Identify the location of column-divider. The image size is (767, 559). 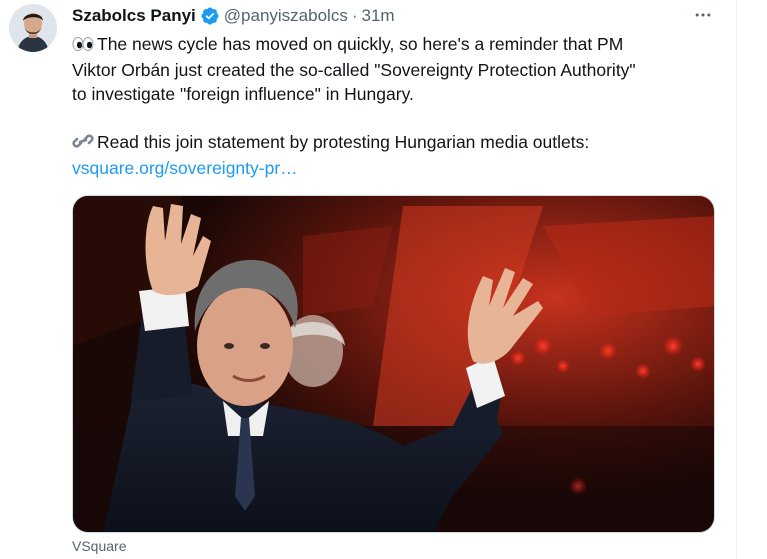
(736, 279).